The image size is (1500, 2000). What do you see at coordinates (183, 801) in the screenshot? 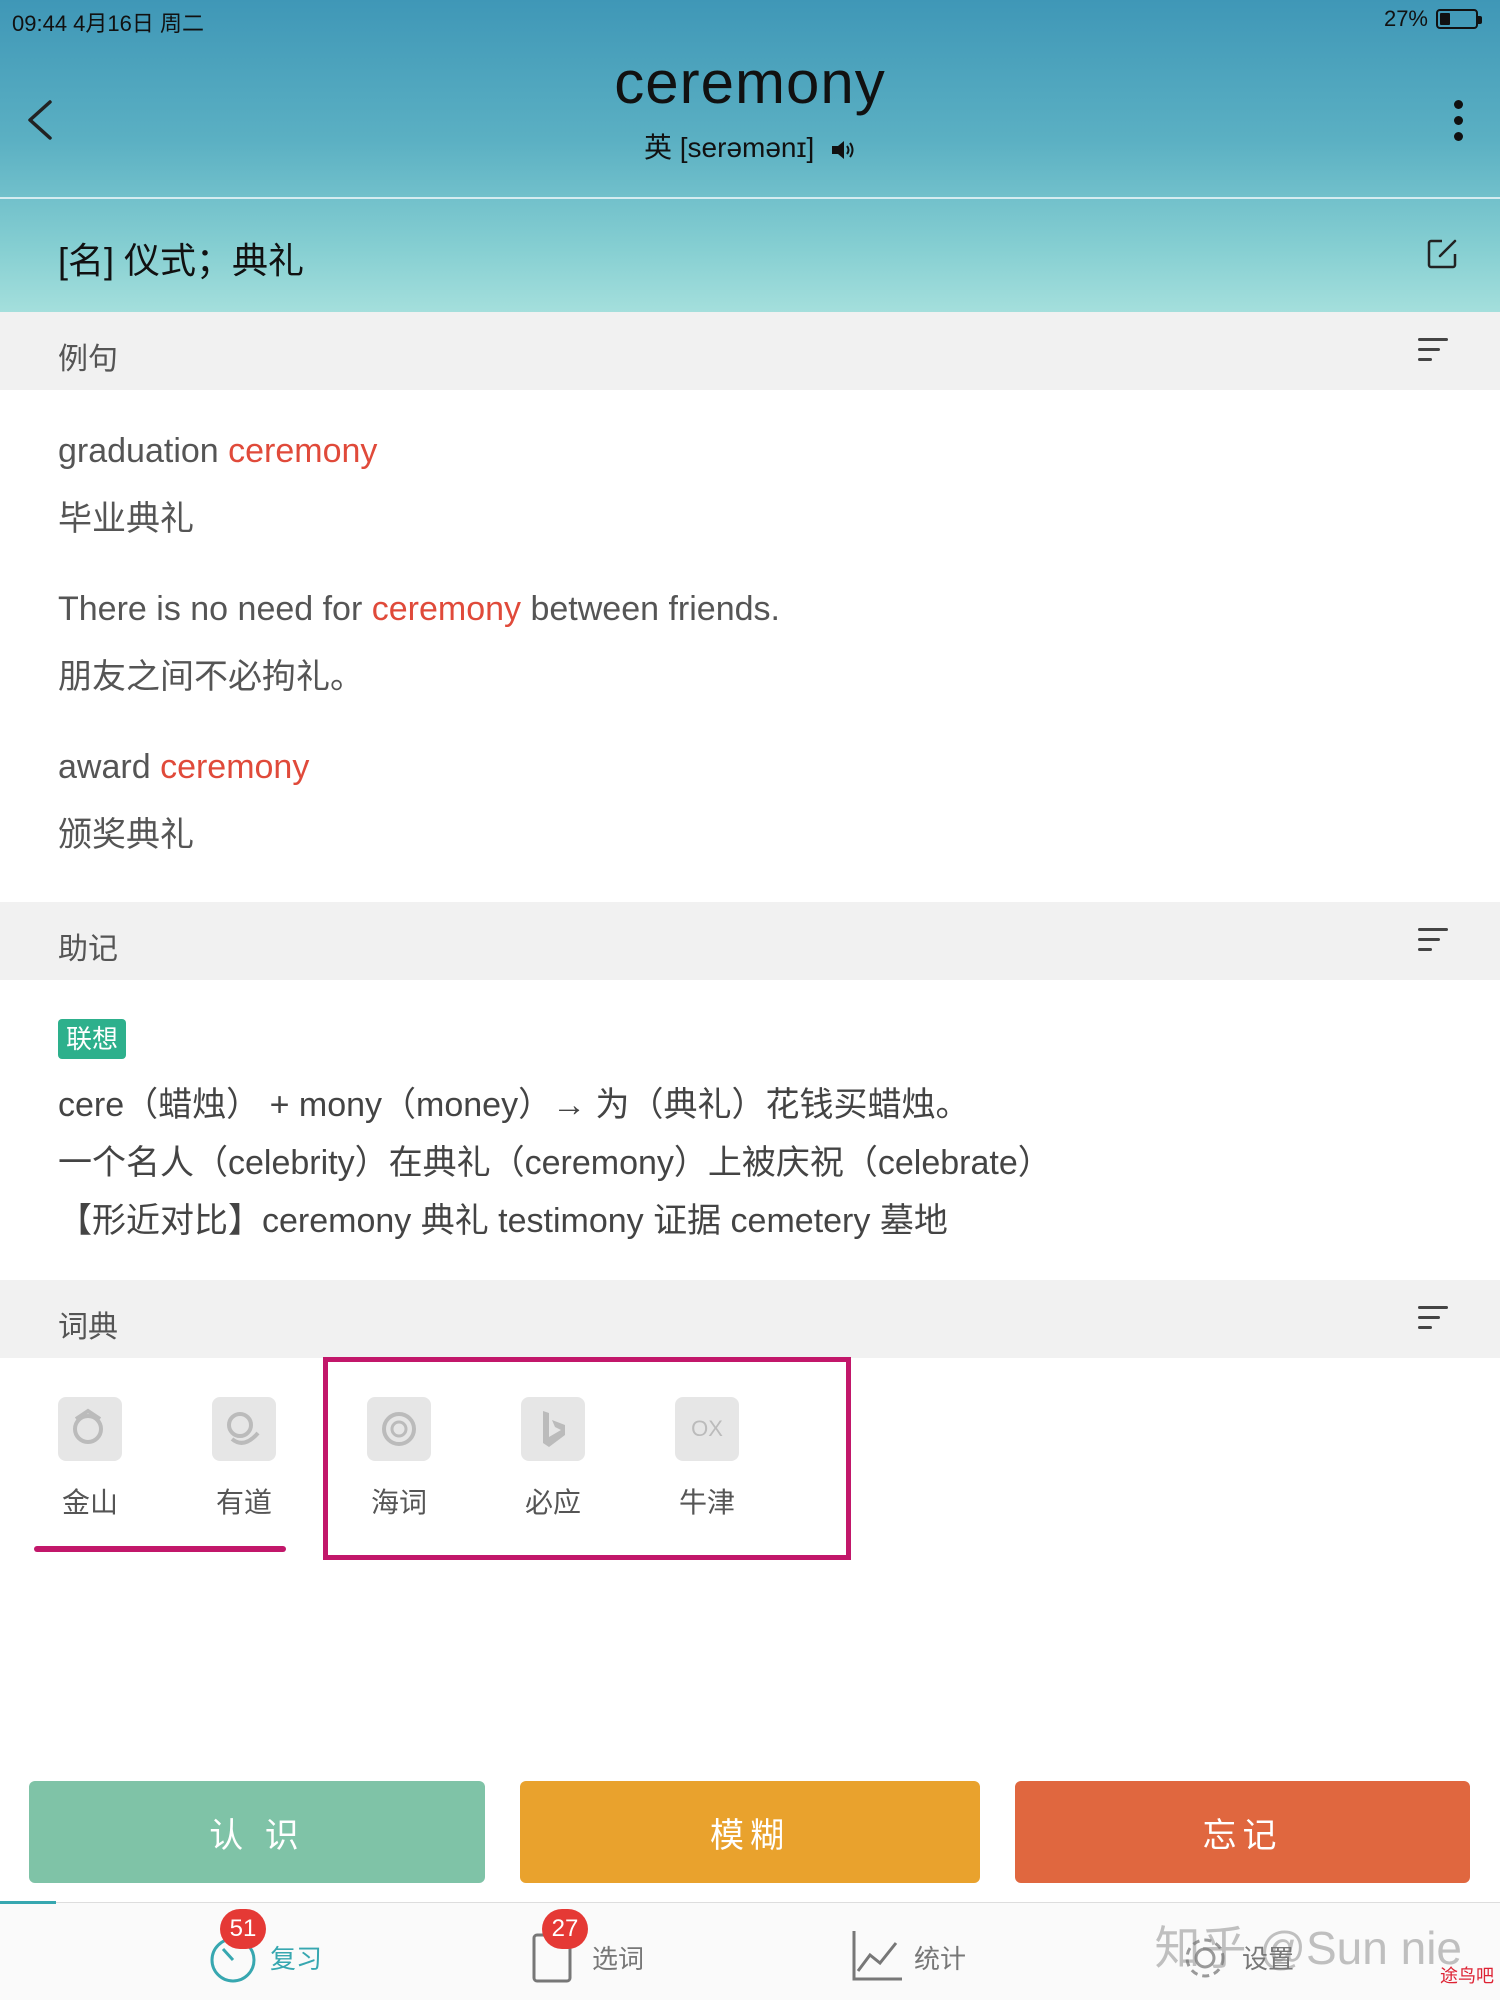
I see `example-sentence: award ceremony 颁奖典礼` at bounding box center [183, 801].